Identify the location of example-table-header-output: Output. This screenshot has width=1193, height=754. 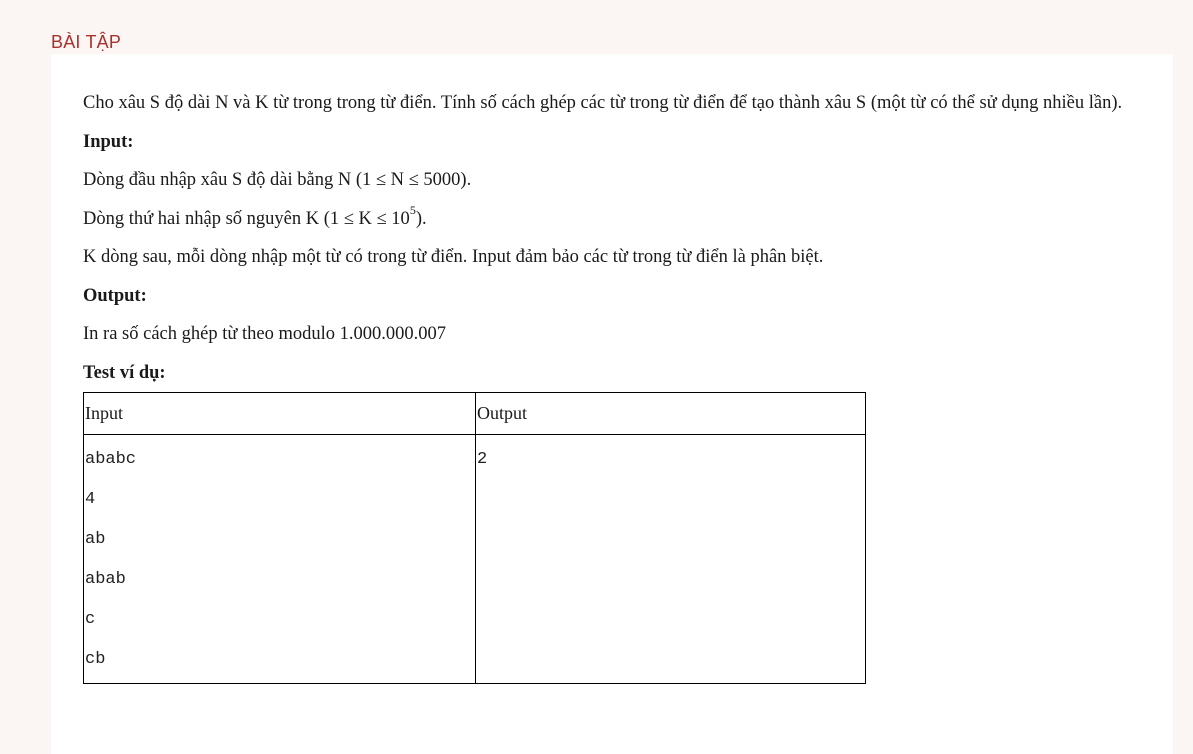
(670, 413).